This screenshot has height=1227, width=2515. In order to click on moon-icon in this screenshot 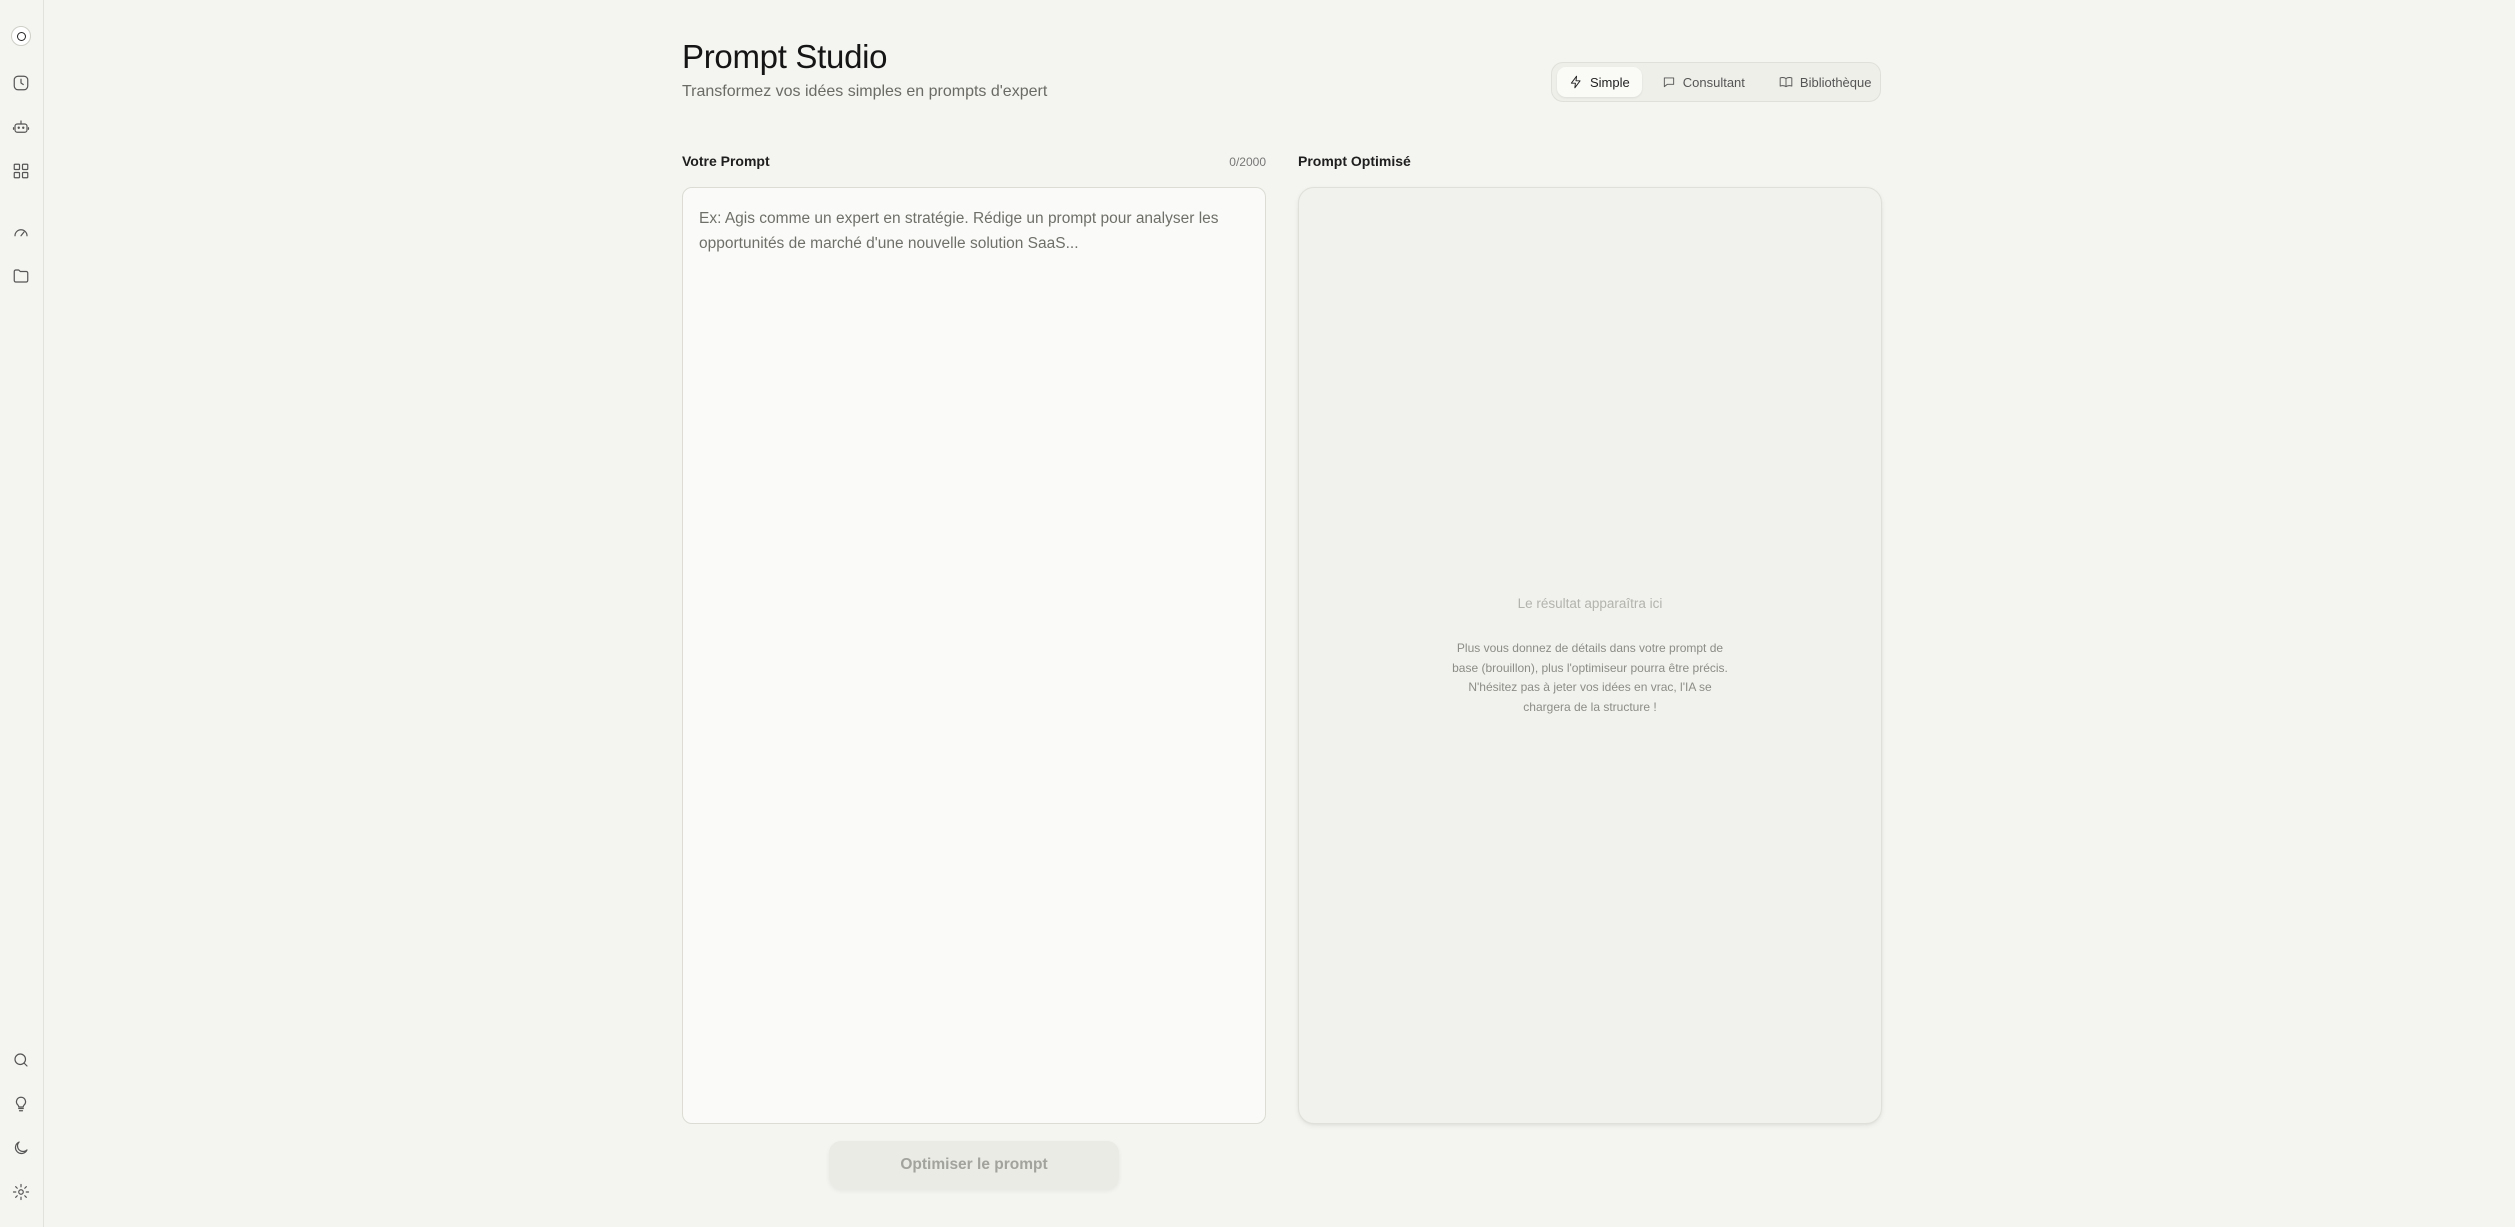, I will do `click(21, 1148)`.